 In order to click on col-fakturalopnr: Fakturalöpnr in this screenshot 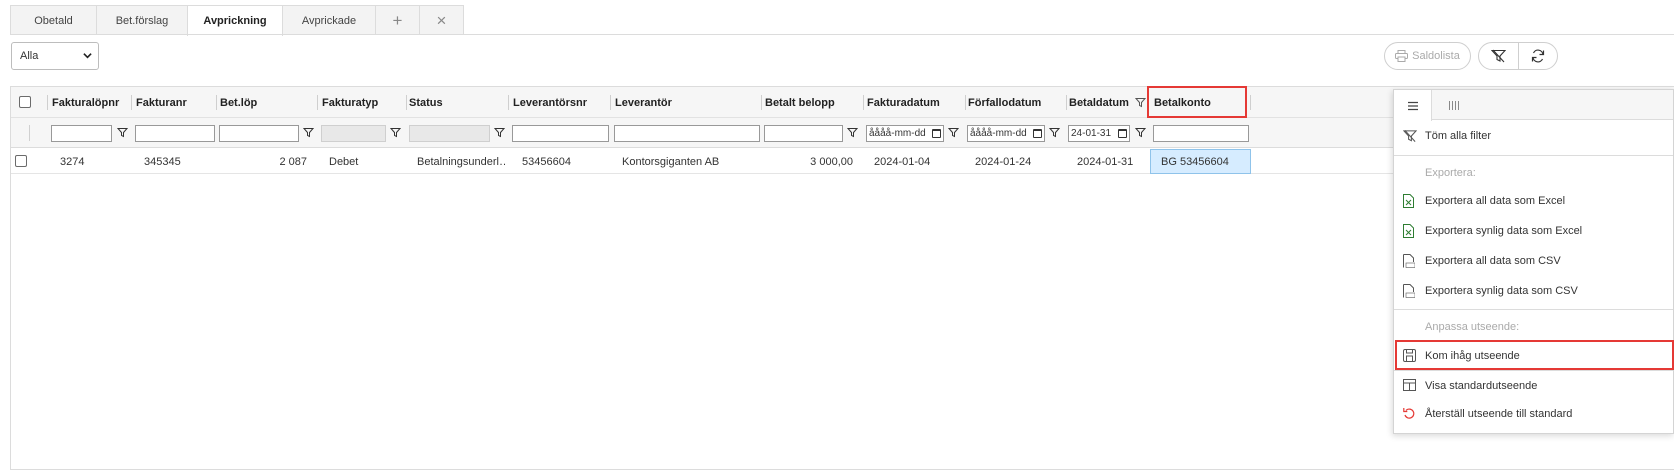, I will do `click(89, 102)`.